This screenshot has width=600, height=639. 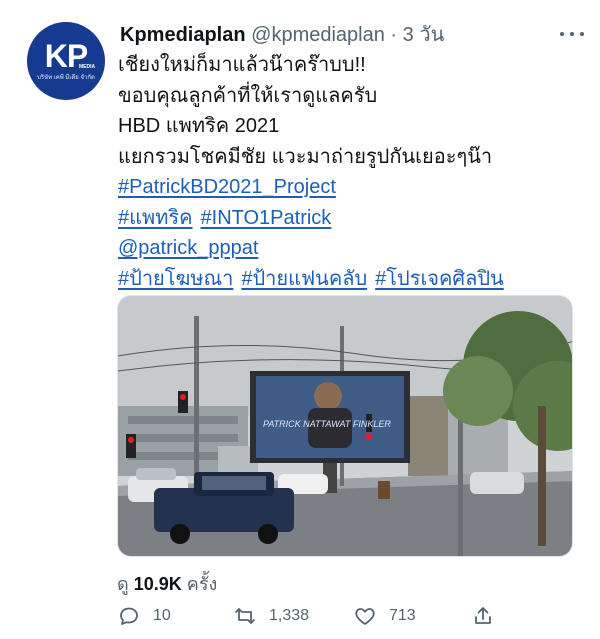 What do you see at coordinates (199, 126) in the screenshot?
I see `text-line: HBD แพทริค 2021` at bounding box center [199, 126].